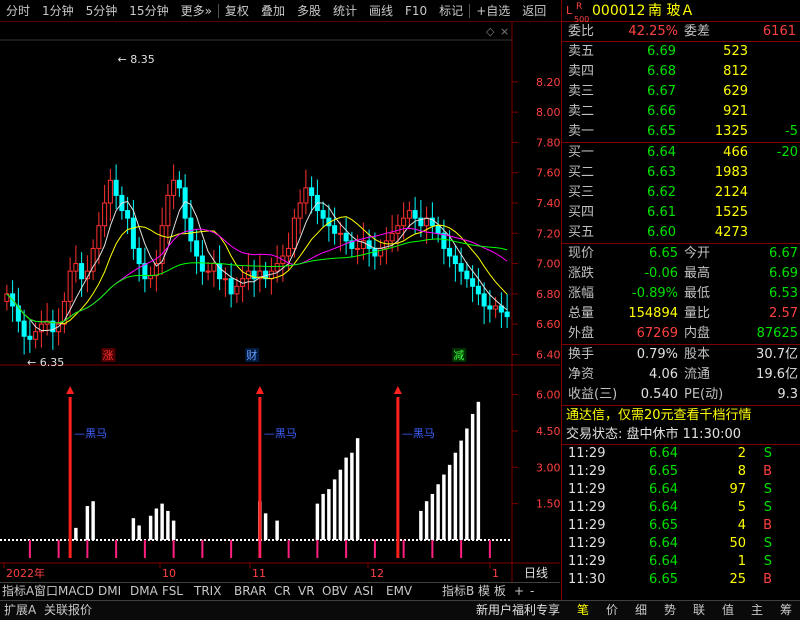 The image size is (800, 620). What do you see at coordinates (399, 591) in the screenshot?
I see `indicator-tab-12: EMV` at bounding box center [399, 591].